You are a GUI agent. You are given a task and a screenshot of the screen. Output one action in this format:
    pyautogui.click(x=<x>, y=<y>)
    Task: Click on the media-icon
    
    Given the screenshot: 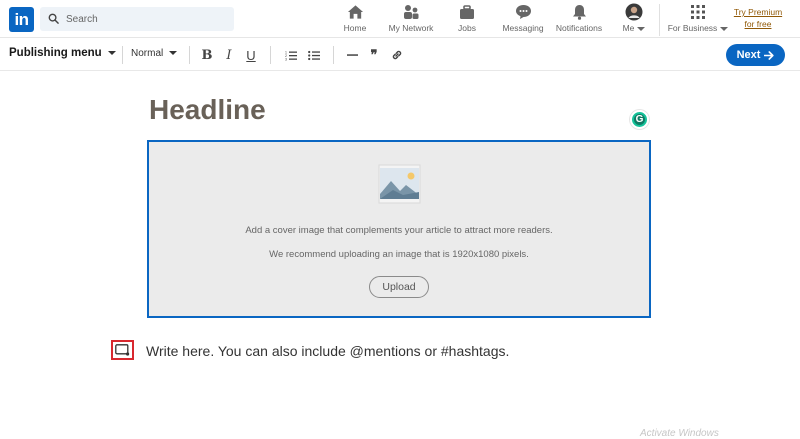 What is the action you would take?
    pyautogui.click(x=122, y=350)
    